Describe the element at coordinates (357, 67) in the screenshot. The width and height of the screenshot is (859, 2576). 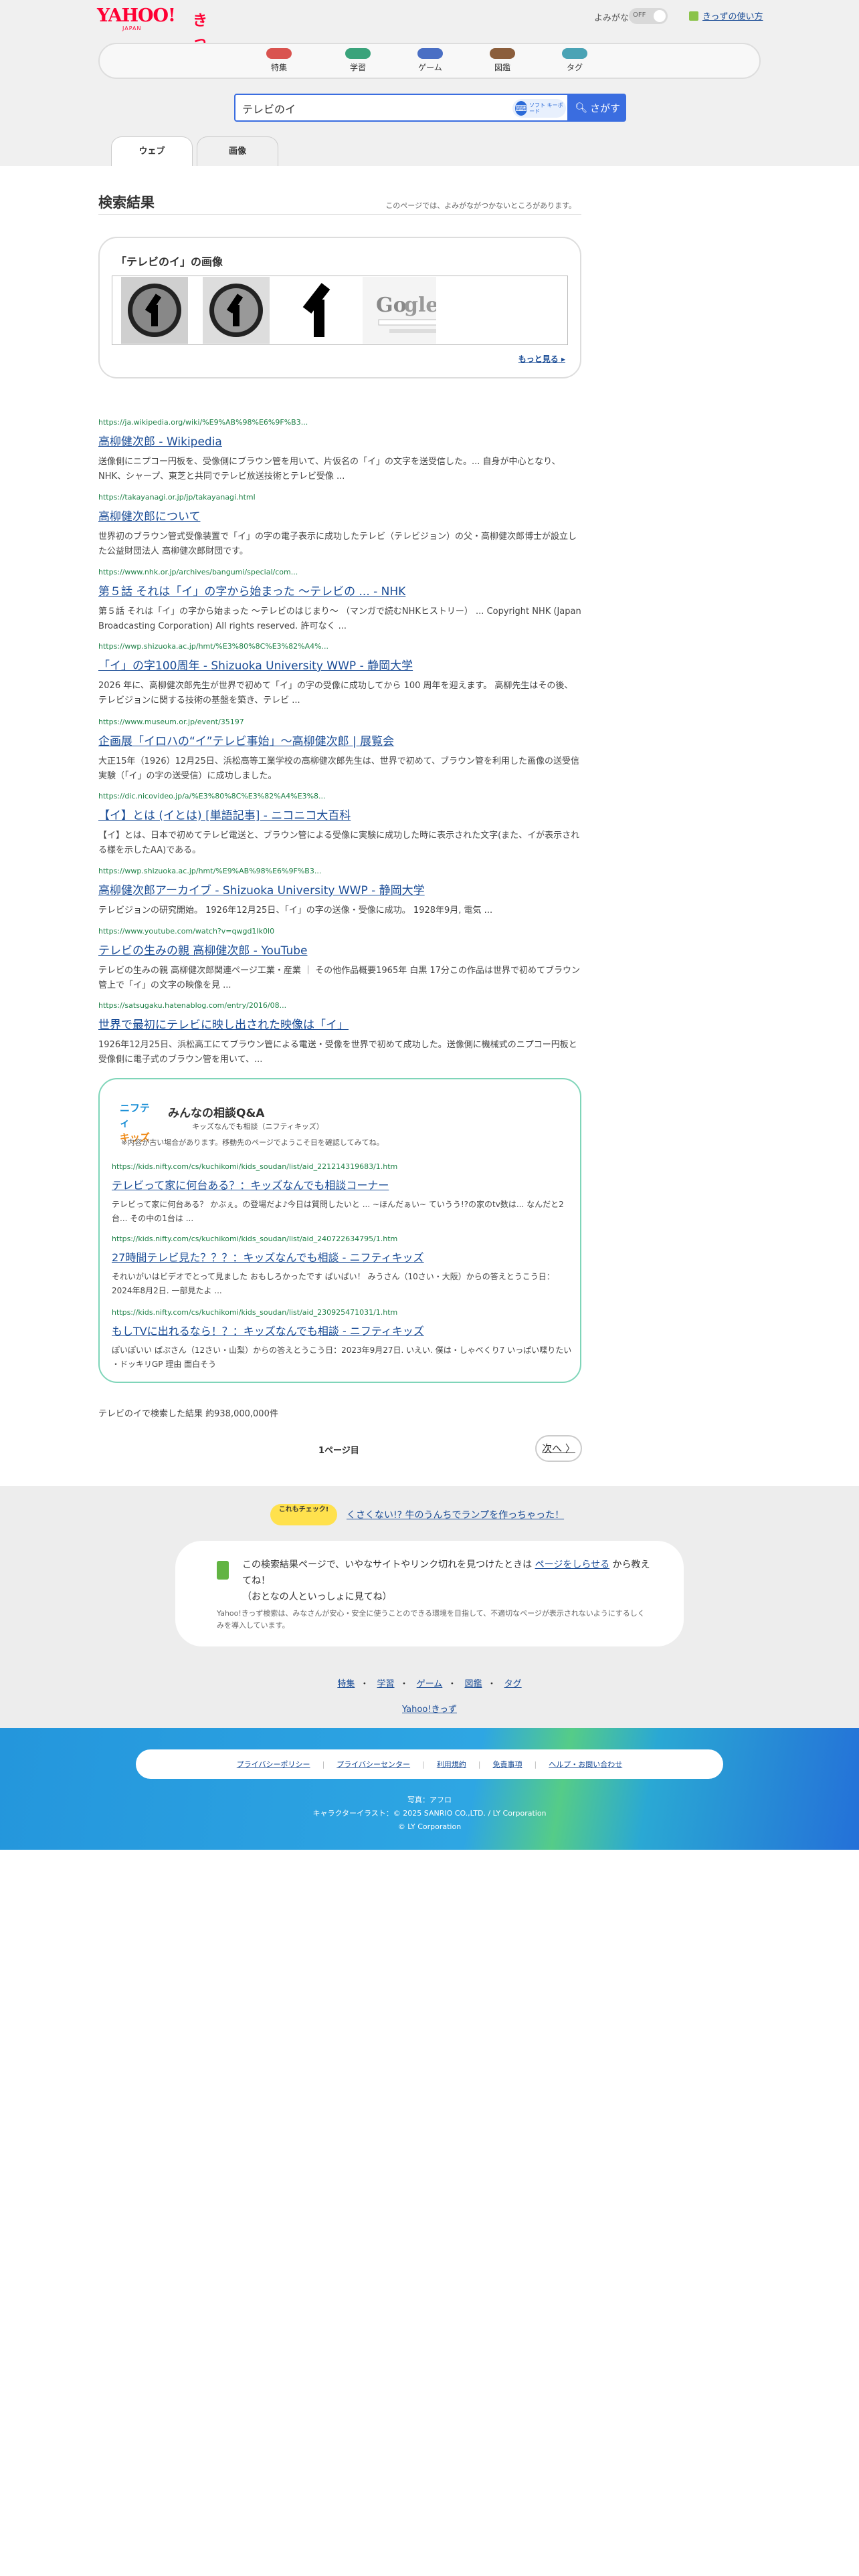
I see `nav-label: 学習` at that location.